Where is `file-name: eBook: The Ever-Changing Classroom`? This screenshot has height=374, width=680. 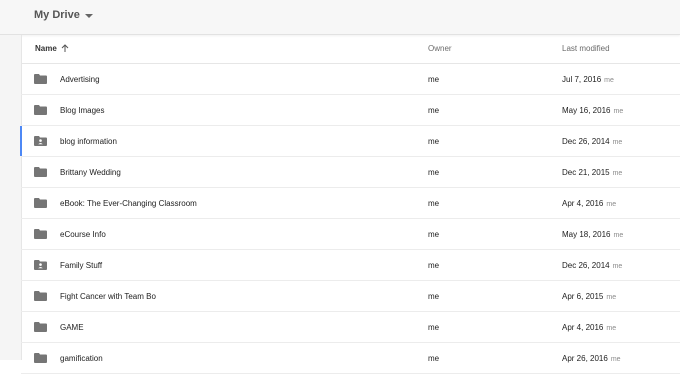
file-name: eBook: The Ever-Changing Classroom is located at coordinates (128, 203).